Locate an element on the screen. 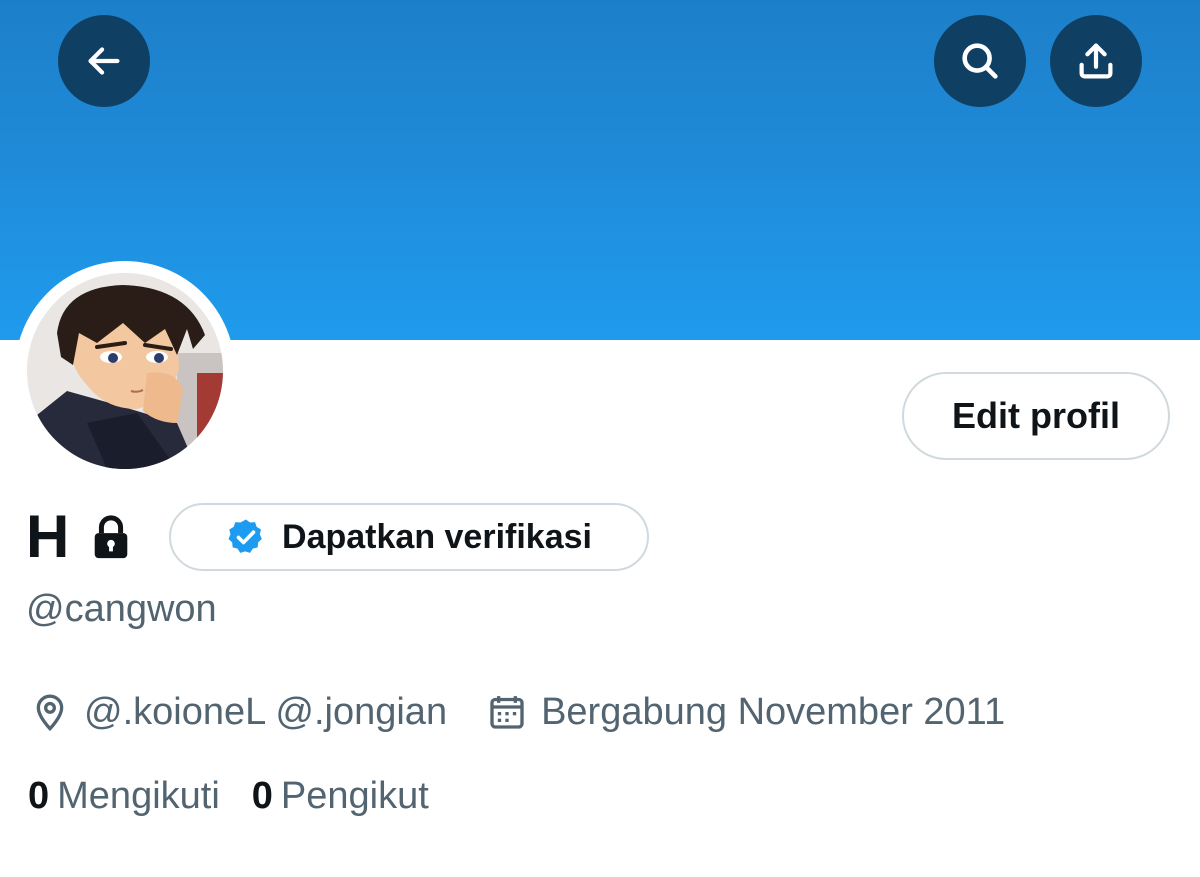 The width and height of the screenshot is (1200, 877). avatar is located at coordinates (125, 371).